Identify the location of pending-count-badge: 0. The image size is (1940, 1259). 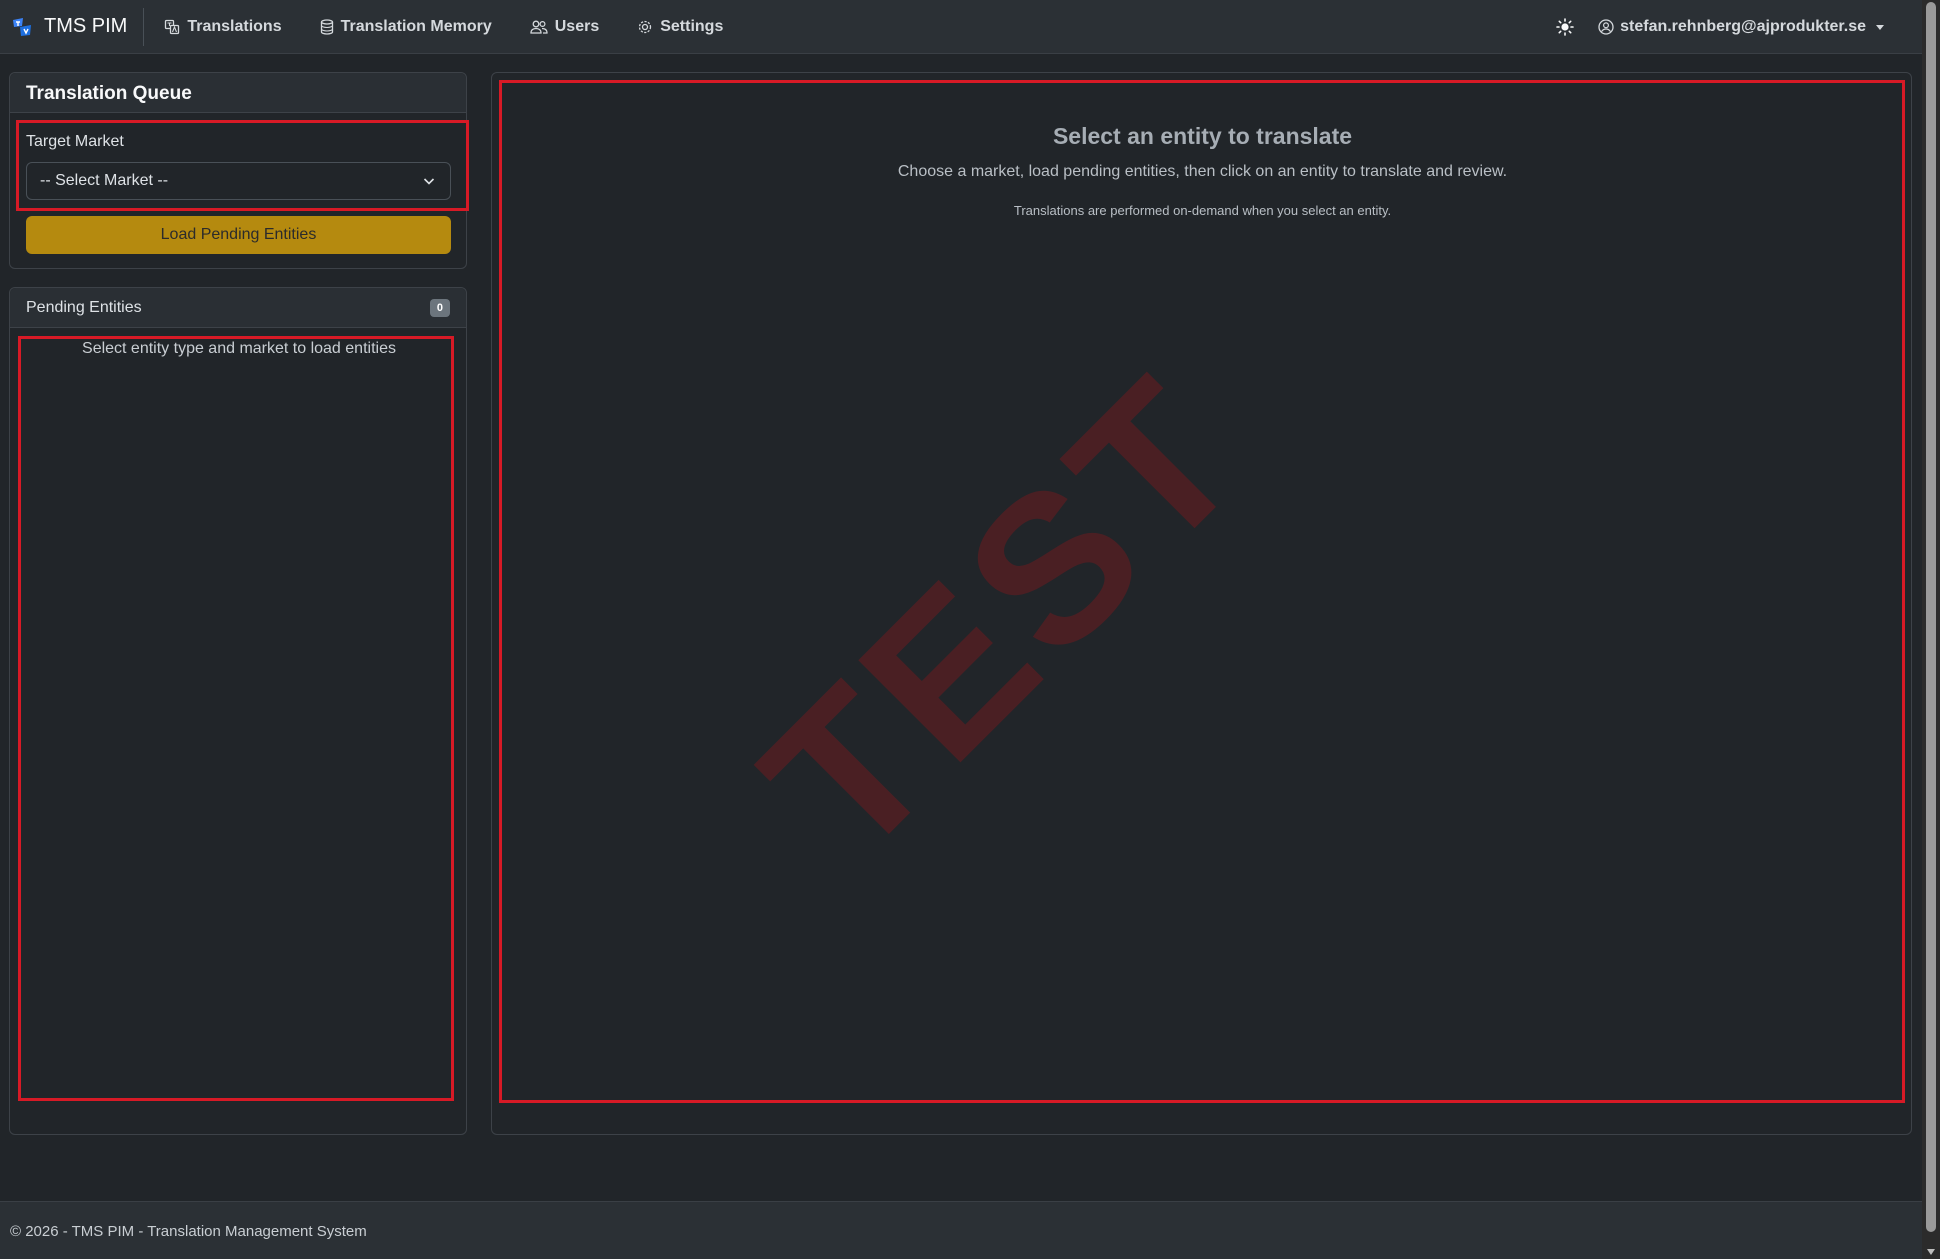
(439, 307).